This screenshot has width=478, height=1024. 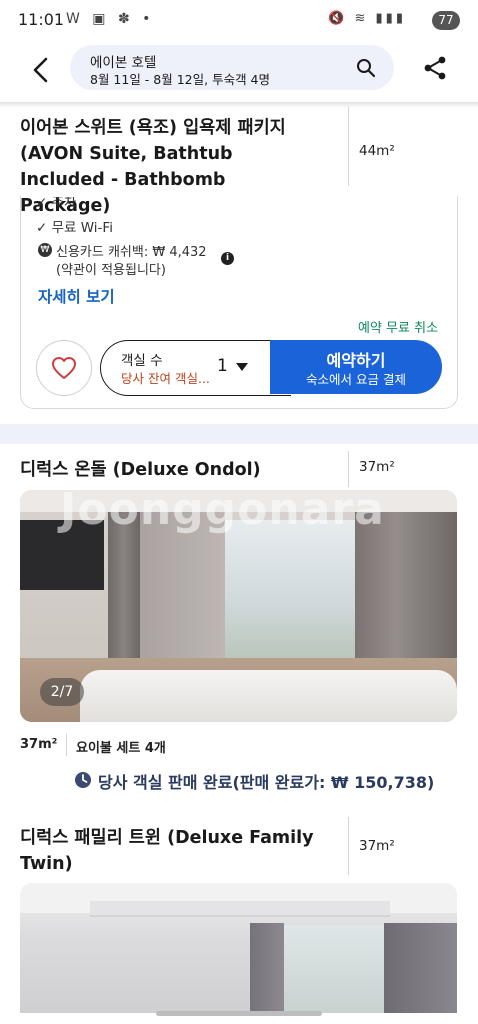 I want to click on details-link: 자세히 보기, so click(x=76, y=296).